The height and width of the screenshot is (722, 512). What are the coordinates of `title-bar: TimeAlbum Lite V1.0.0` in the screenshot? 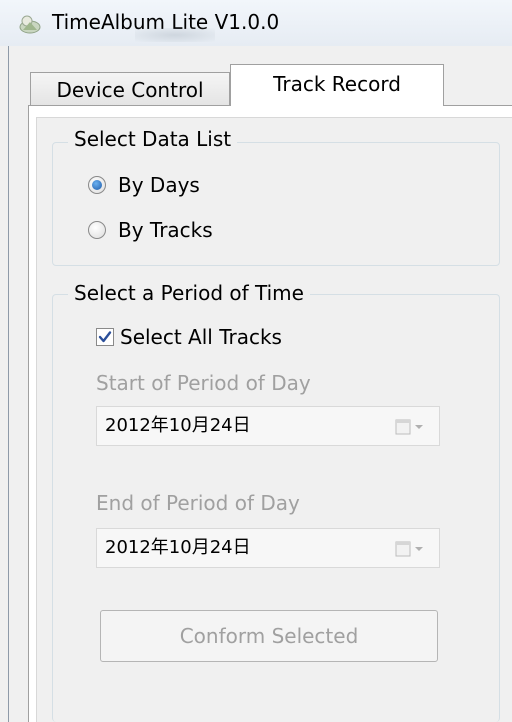 It's located at (256, 23).